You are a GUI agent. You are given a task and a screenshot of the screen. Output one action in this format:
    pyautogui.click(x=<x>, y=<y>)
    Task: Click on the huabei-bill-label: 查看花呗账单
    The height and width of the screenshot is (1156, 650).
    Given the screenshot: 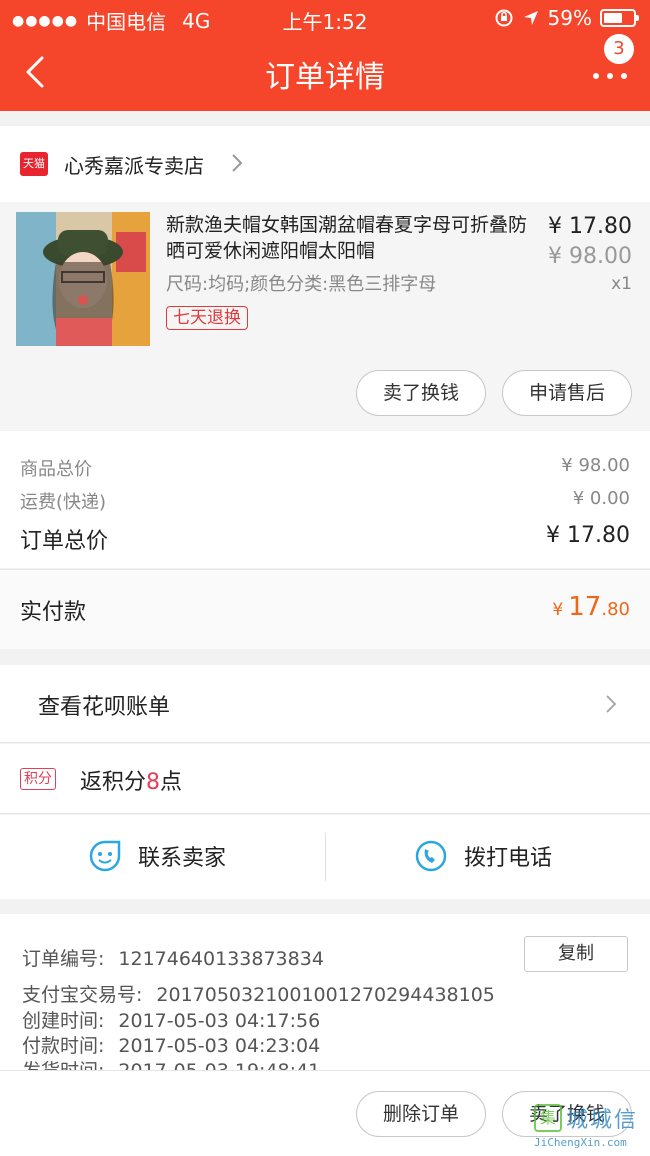 What is the action you would take?
    pyautogui.click(x=104, y=707)
    